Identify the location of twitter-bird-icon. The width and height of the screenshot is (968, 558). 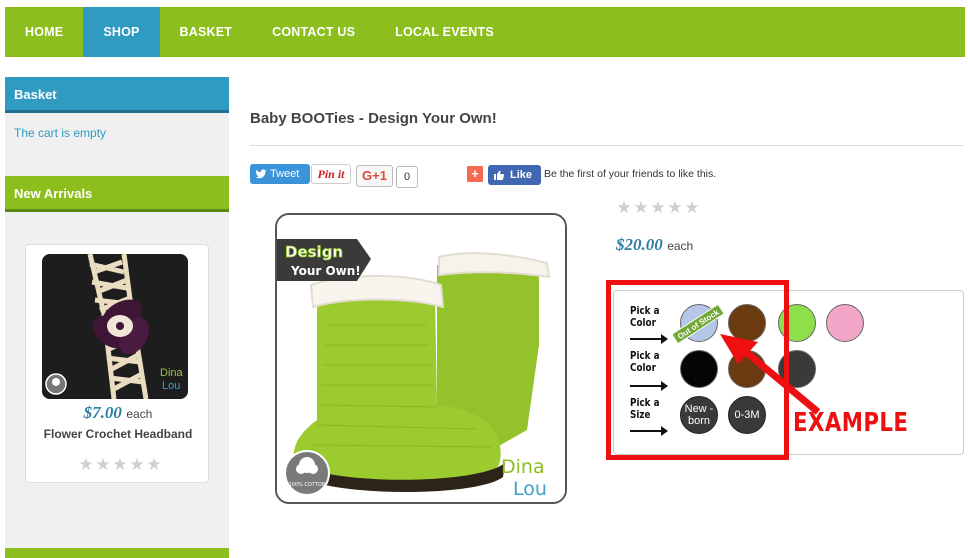
(261, 174).